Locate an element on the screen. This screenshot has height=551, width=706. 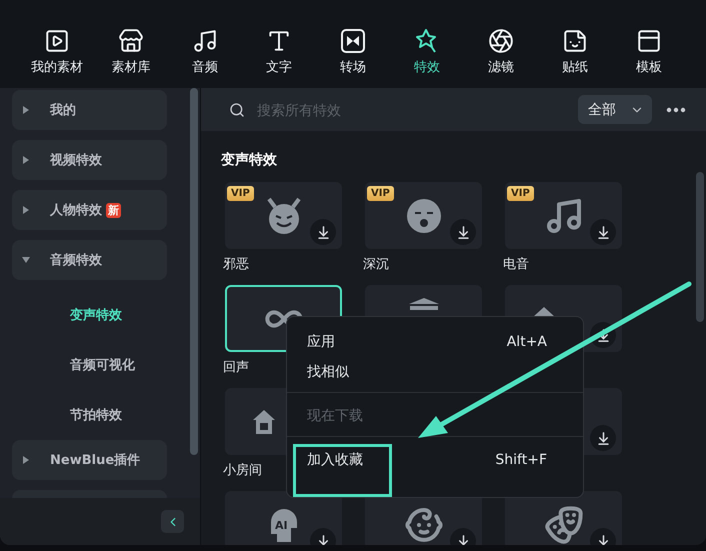
transition-icon is located at coordinates (353, 41).